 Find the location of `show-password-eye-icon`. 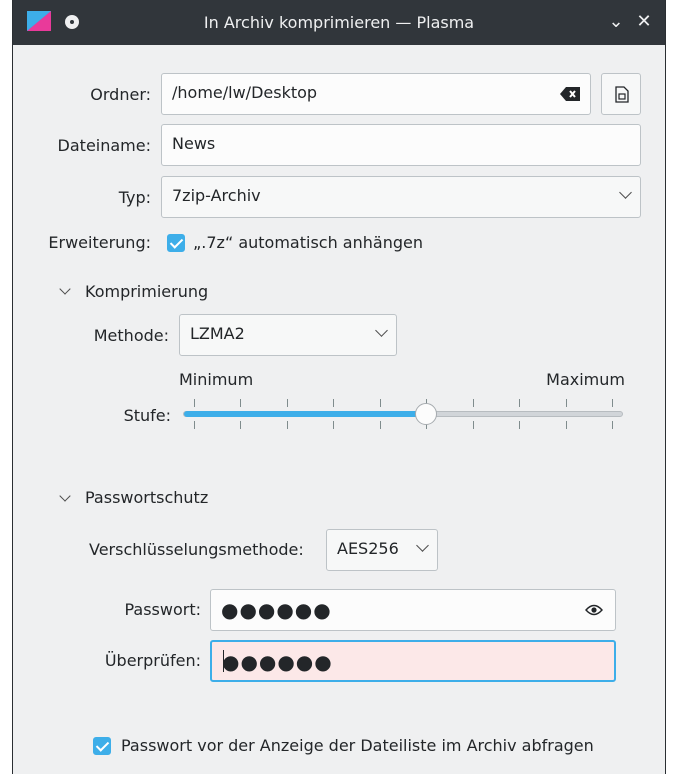

show-password-eye-icon is located at coordinates (594, 610).